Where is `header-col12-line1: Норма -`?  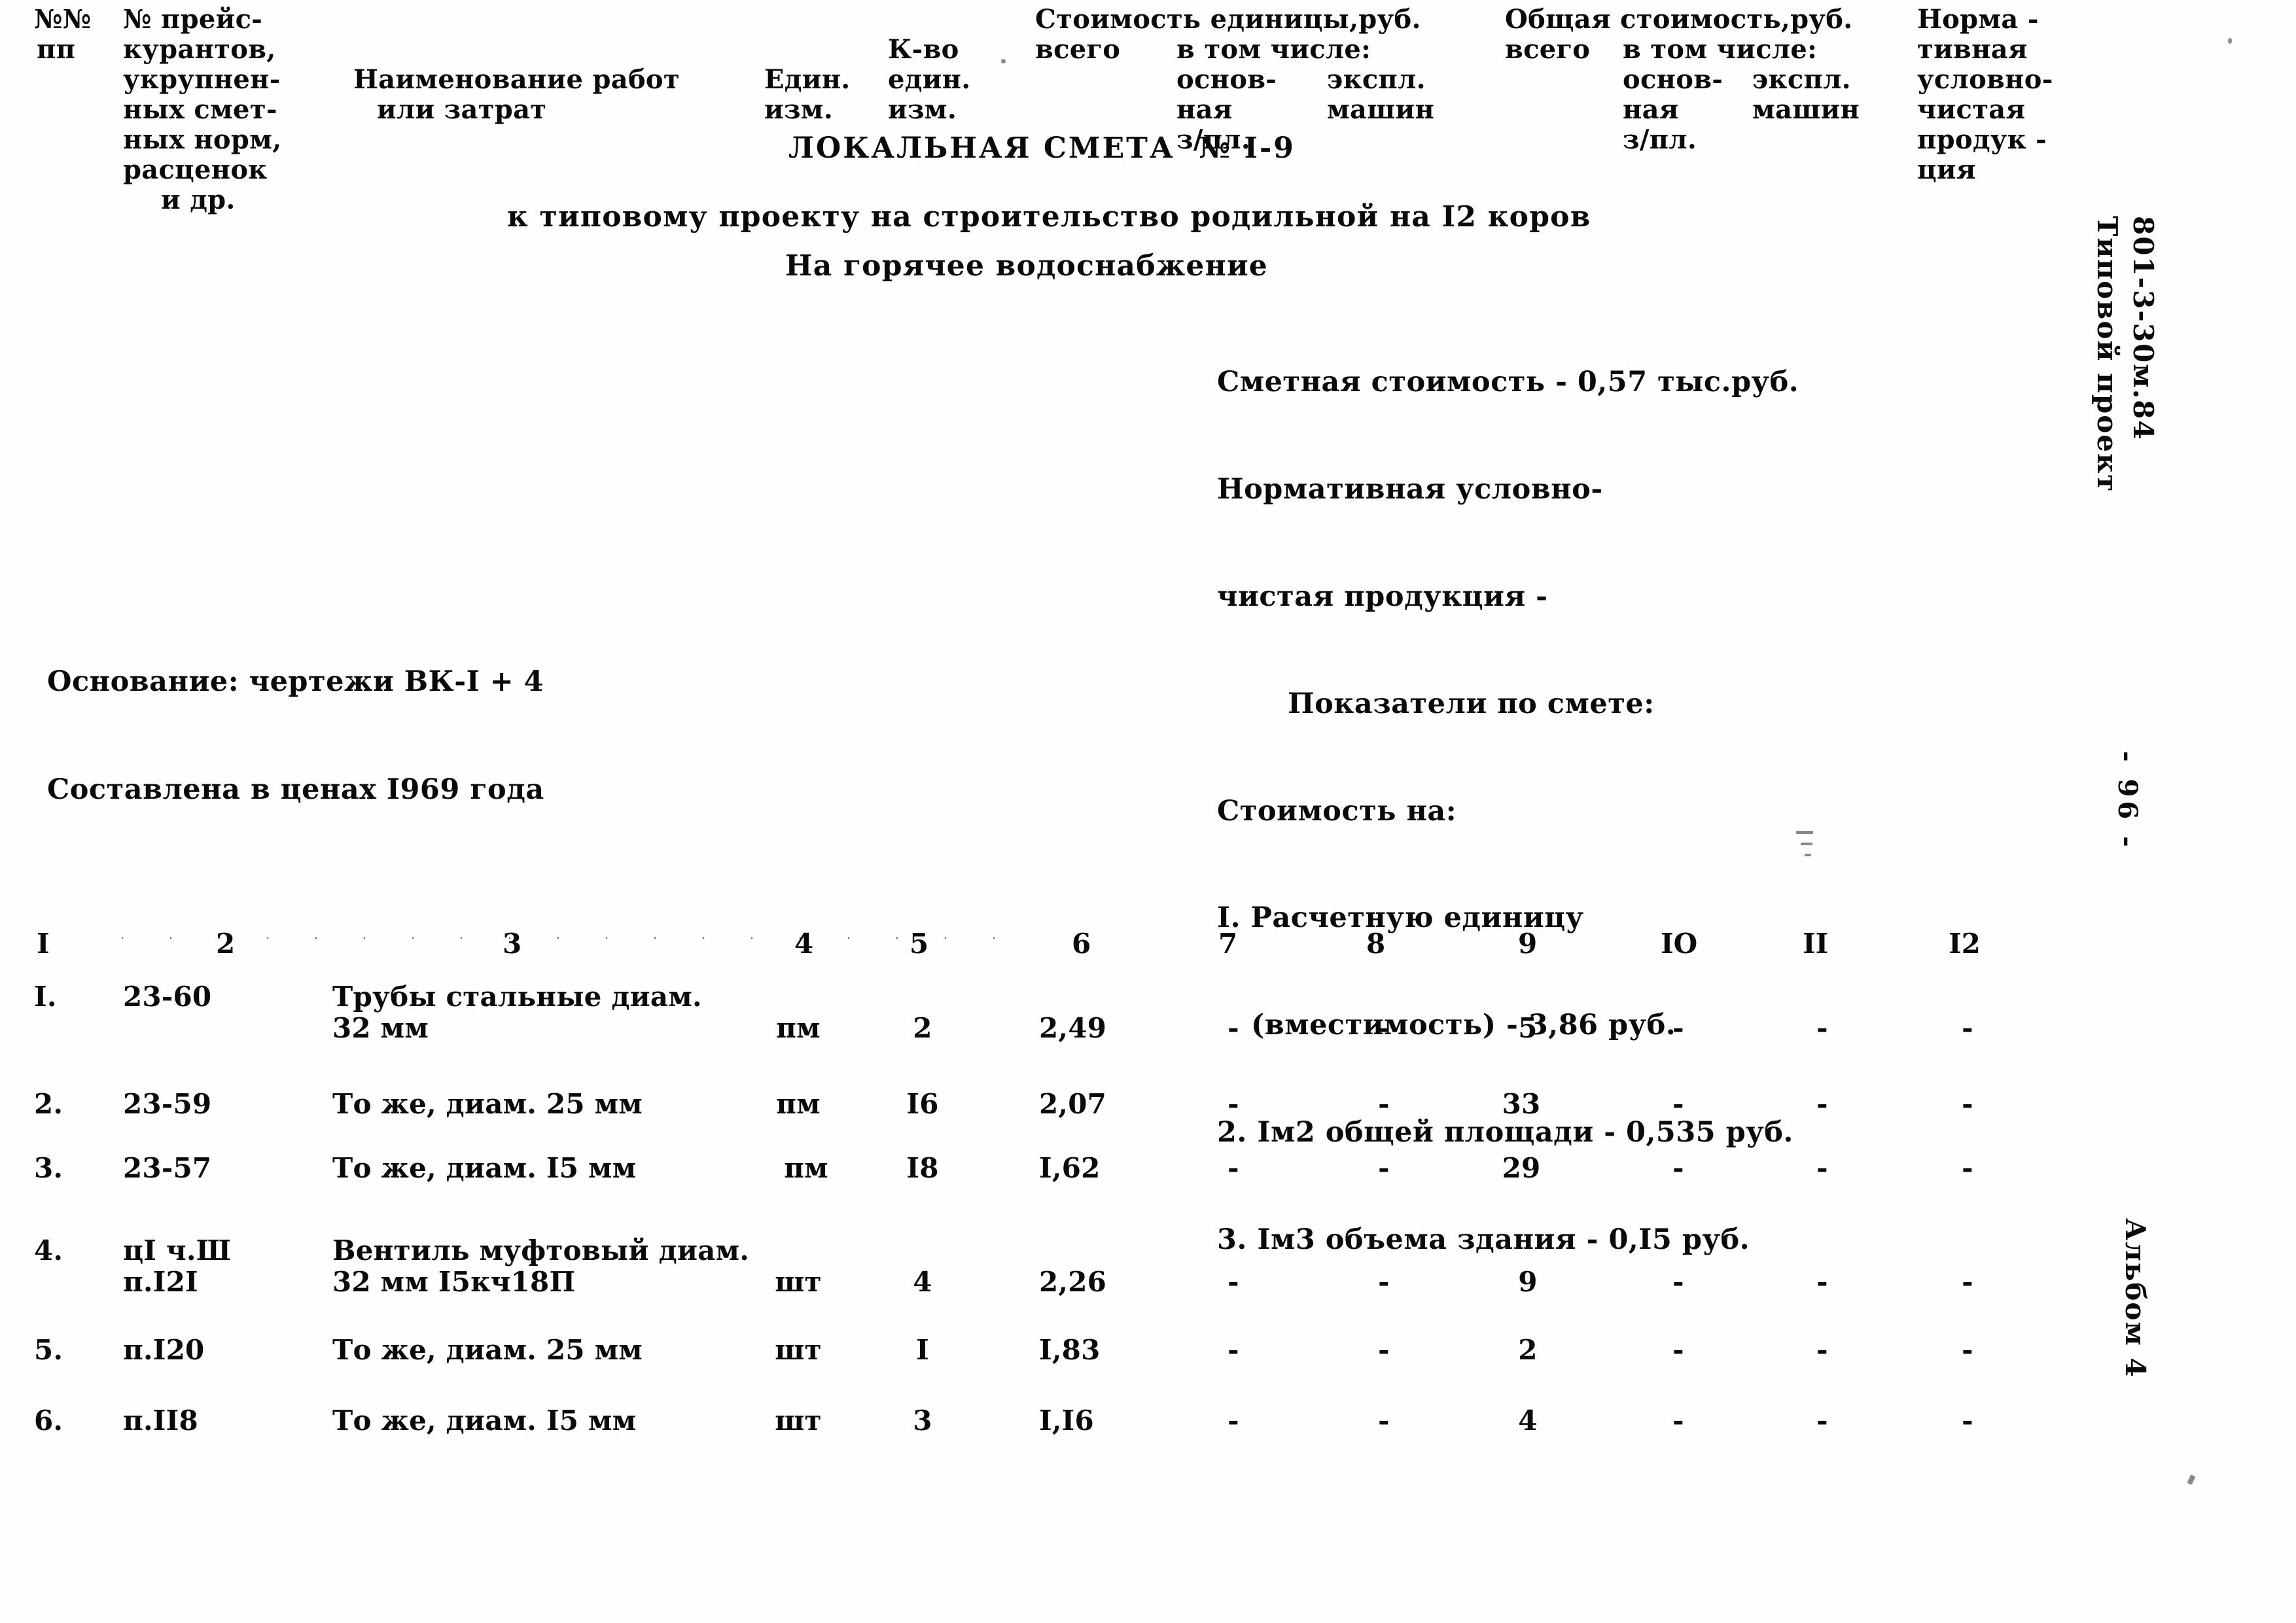 header-col12-line1: Норма - is located at coordinates (1978, 20).